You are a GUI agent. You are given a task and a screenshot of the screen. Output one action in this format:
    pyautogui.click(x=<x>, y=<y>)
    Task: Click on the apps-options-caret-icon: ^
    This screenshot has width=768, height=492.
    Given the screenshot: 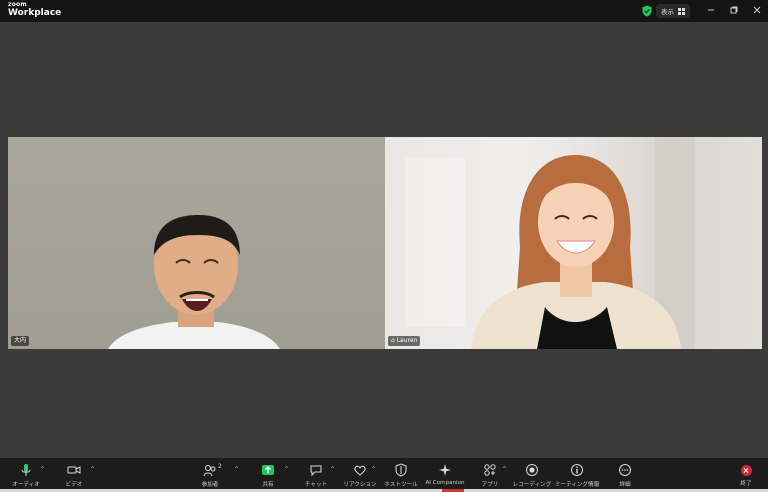 What is the action you would take?
    pyautogui.click(x=504, y=469)
    